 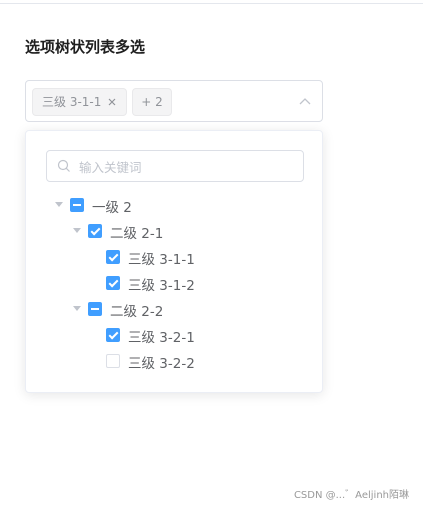 What do you see at coordinates (112, 208) in the screenshot?
I see `tree-node-label: 一级 2` at bounding box center [112, 208].